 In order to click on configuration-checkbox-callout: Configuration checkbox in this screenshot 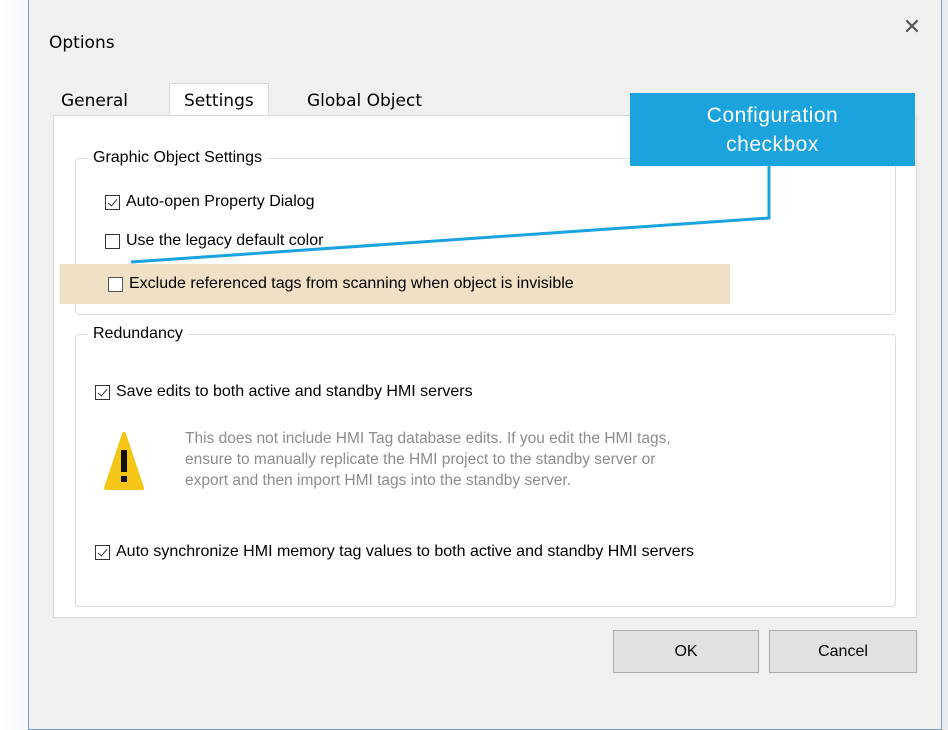, I will do `click(772, 129)`.